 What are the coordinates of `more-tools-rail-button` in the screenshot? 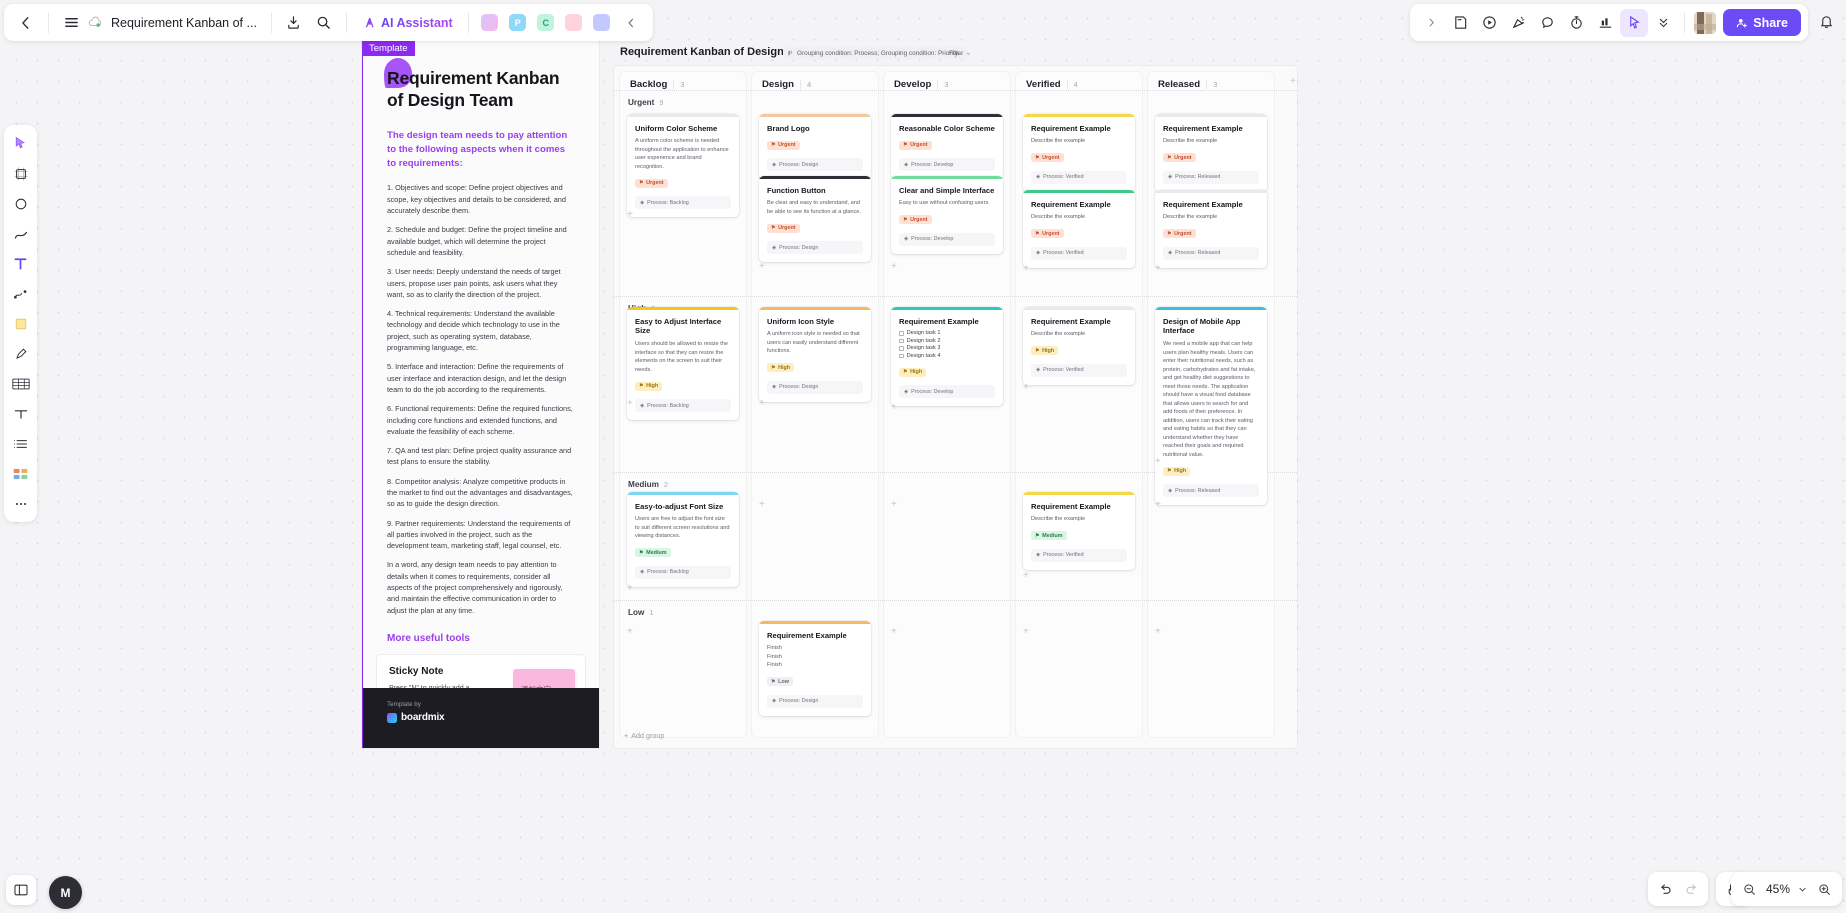 It's located at (20, 503).